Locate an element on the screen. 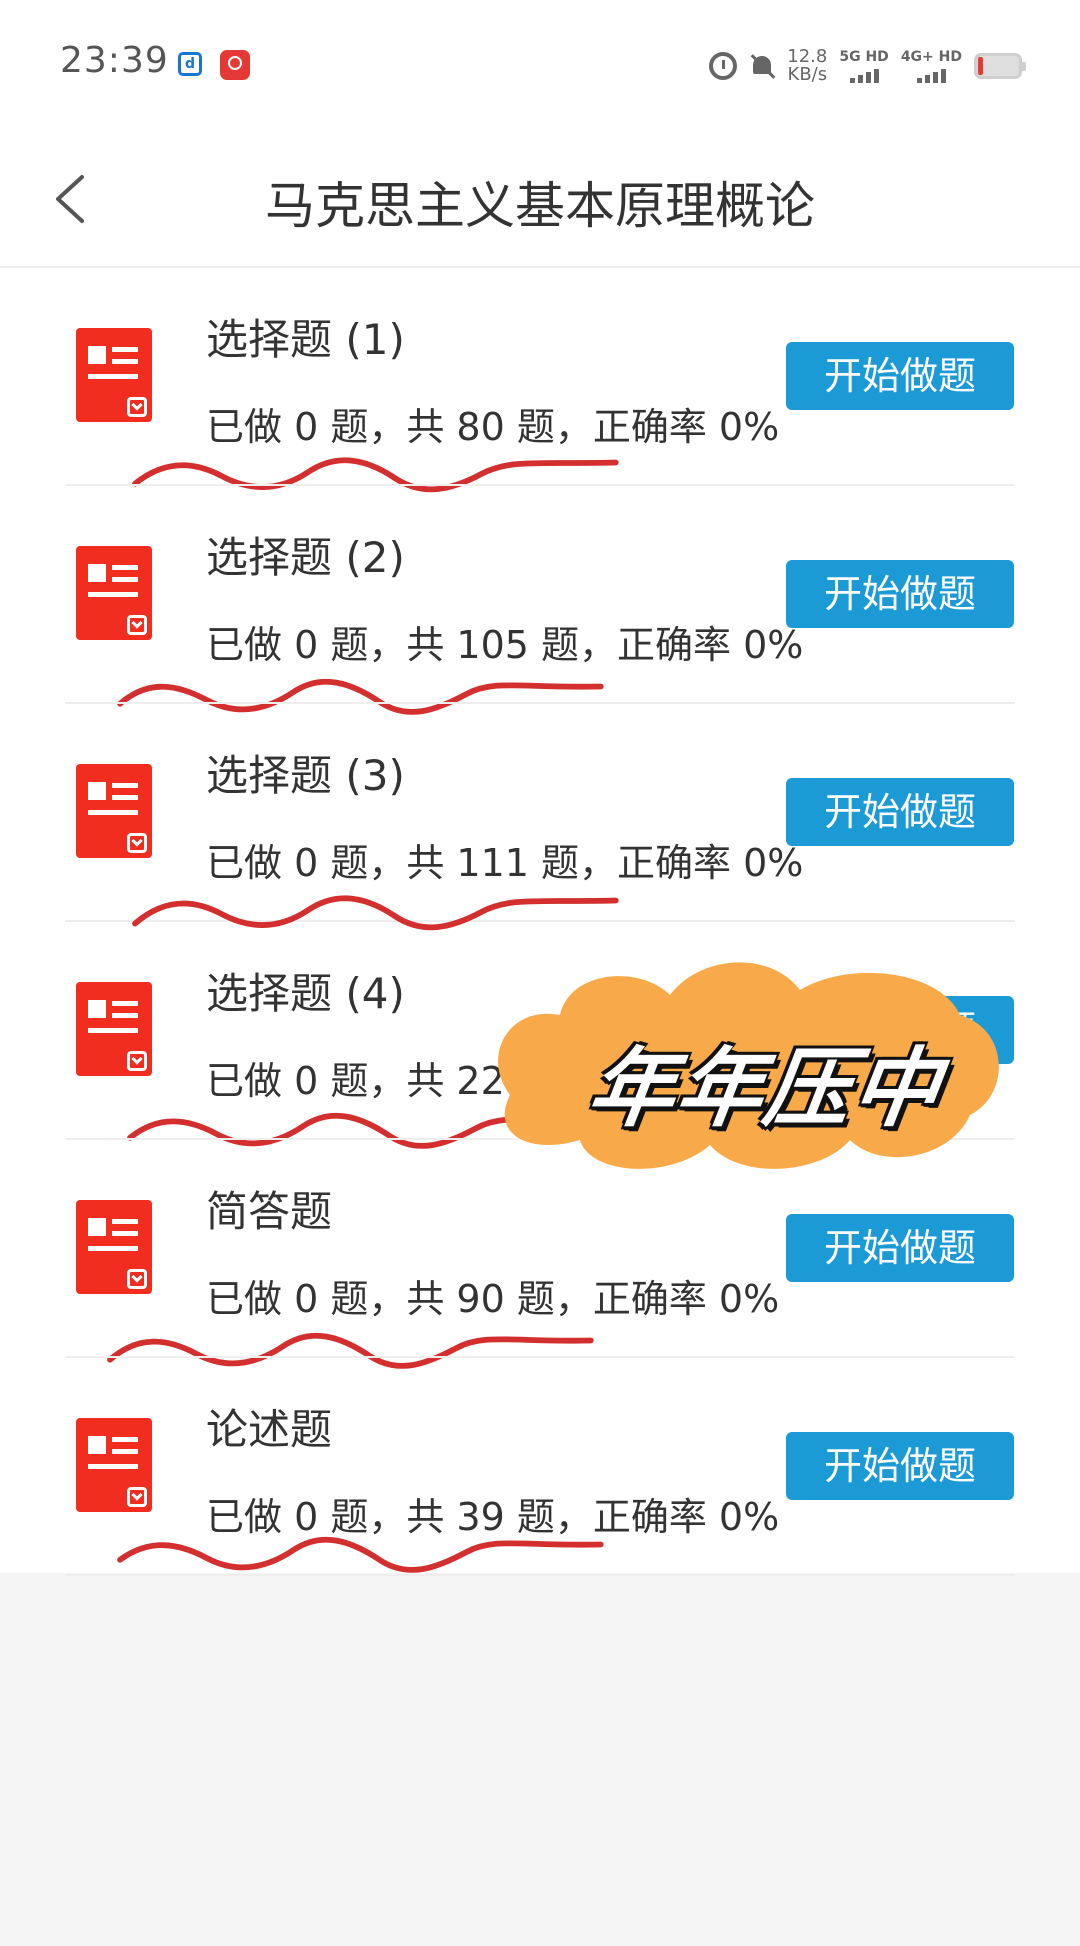  network-speed: 12.8 KB/s is located at coordinates (807, 66).